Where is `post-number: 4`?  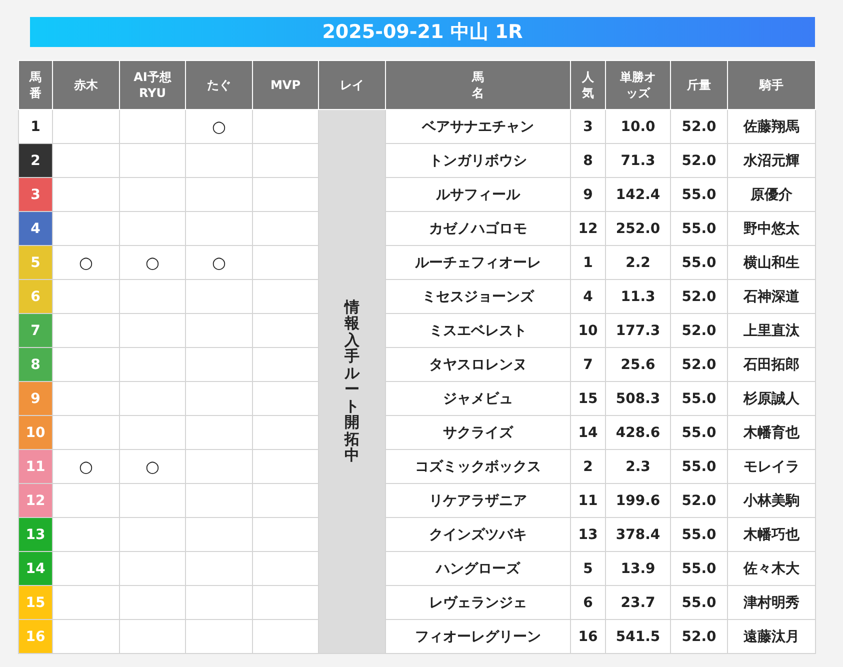
post-number: 4 is located at coordinates (35, 229).